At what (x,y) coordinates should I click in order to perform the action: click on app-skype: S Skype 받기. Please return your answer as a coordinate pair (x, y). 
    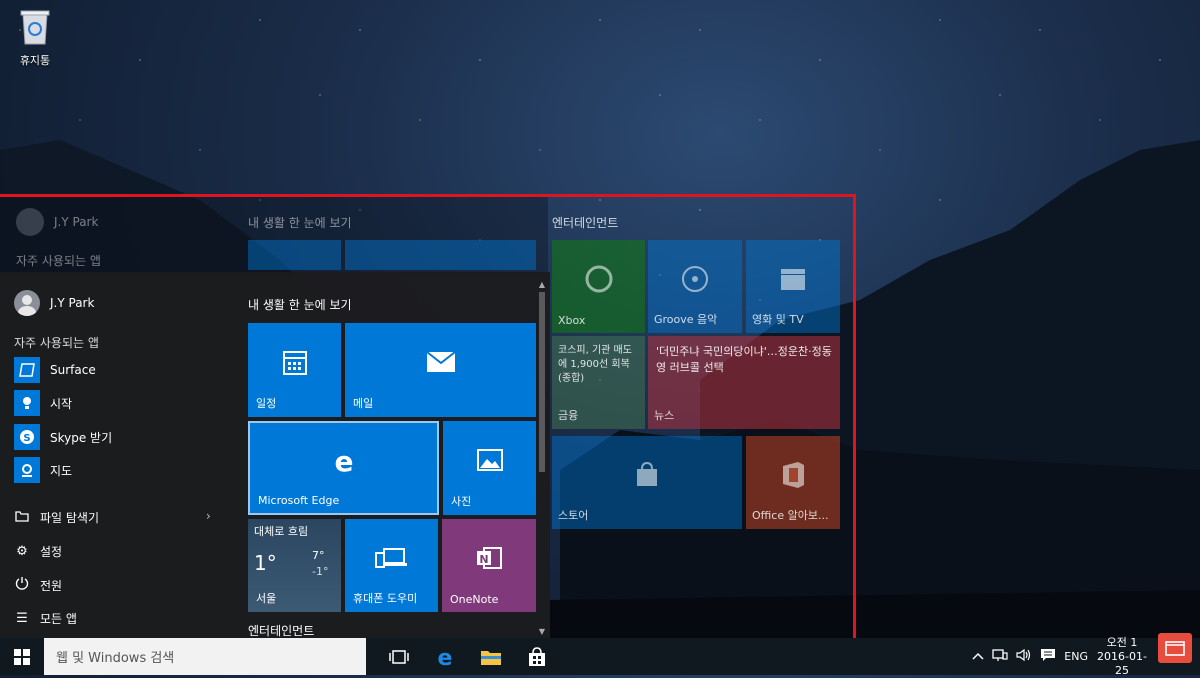
    Looking at the image, I should click on (63, 437).